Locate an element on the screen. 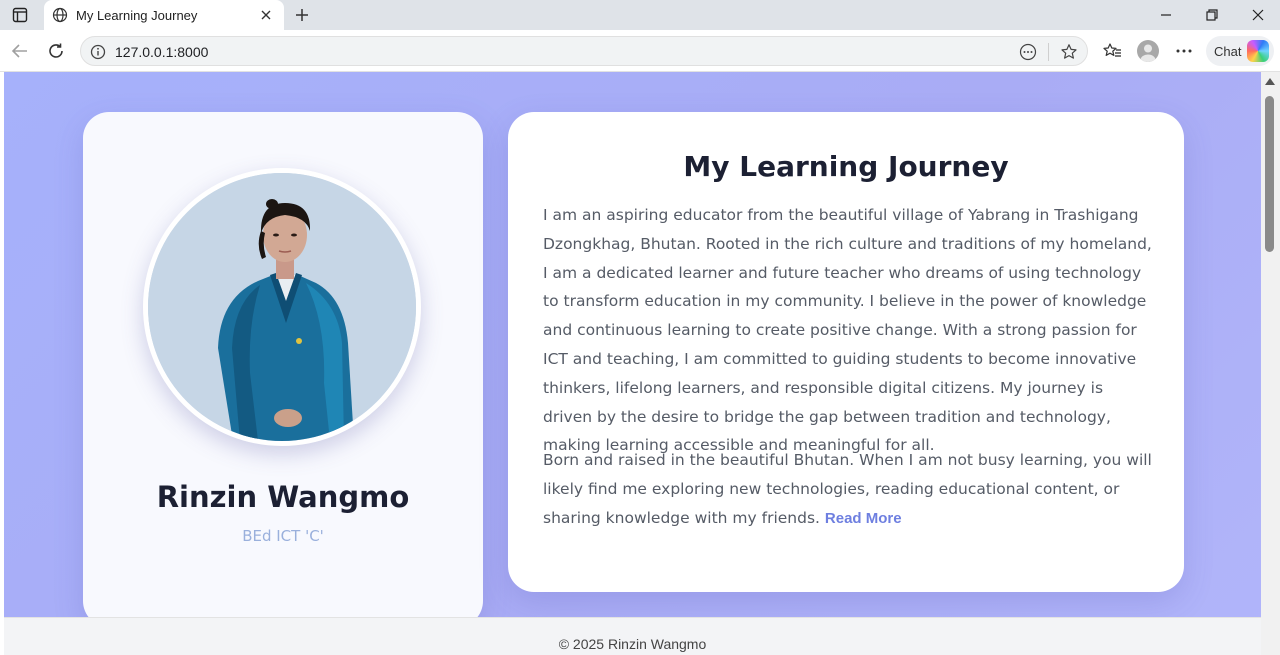 Image resolution: width=1280 pixels, height=655 pixels. read-more-link: Read More is located at coordinates (863, 518).